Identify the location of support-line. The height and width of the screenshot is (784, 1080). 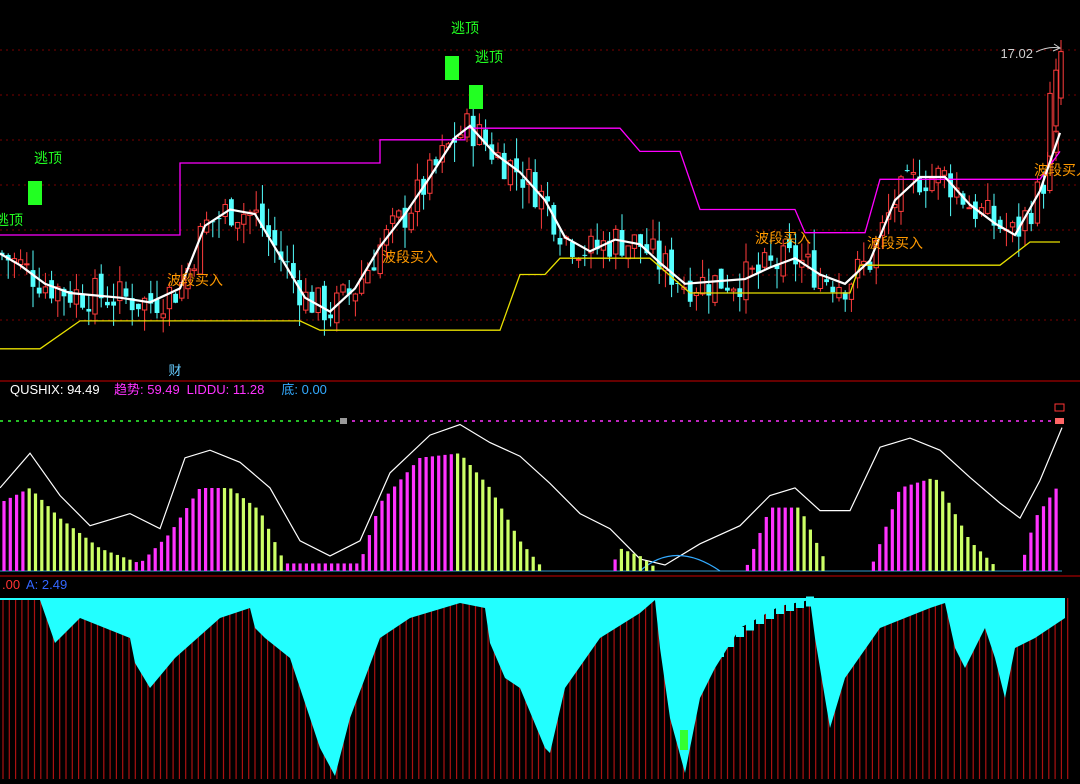
(530, 295).